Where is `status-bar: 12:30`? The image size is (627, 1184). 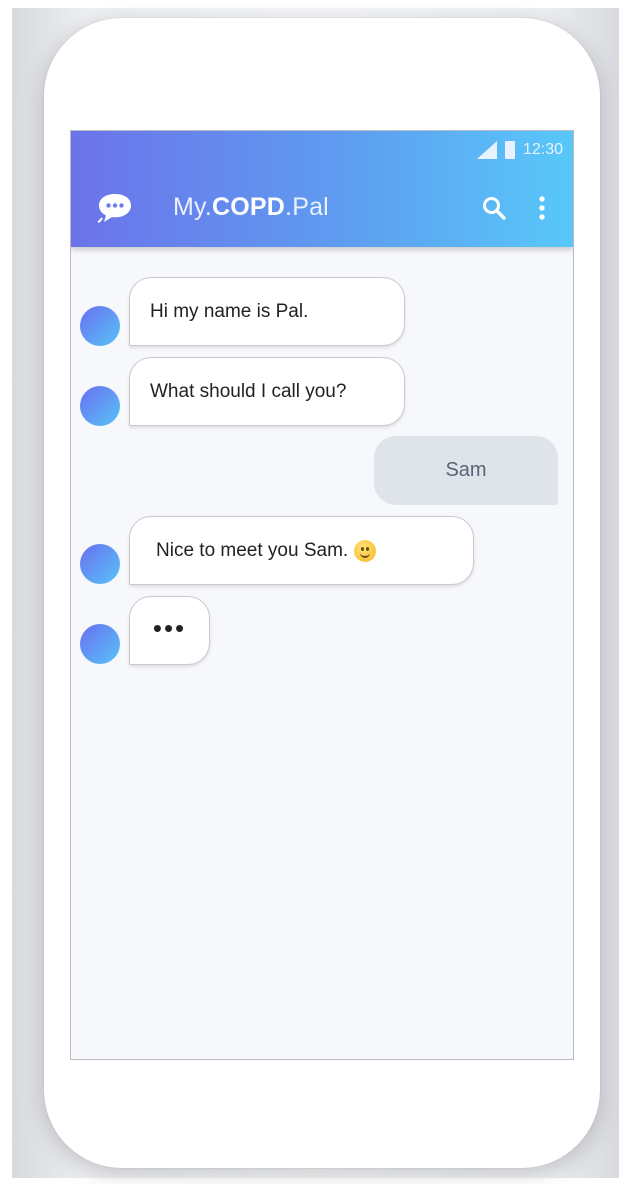
status-bar: 12:30 is located at coordinates (519, 150).